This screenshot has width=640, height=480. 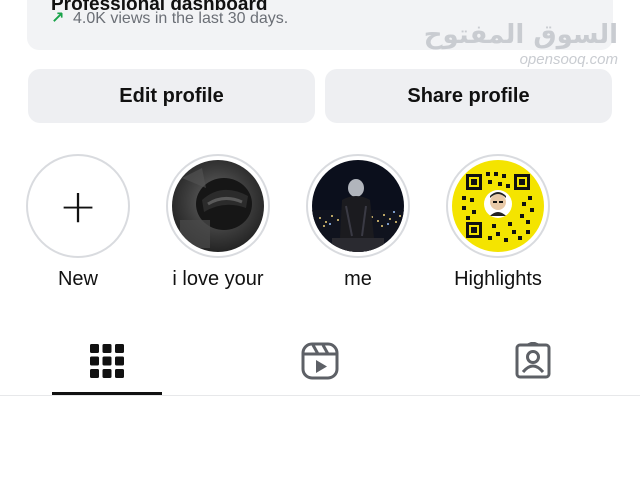 I want to click on highlight-label: me, so click(x=358, y=279).